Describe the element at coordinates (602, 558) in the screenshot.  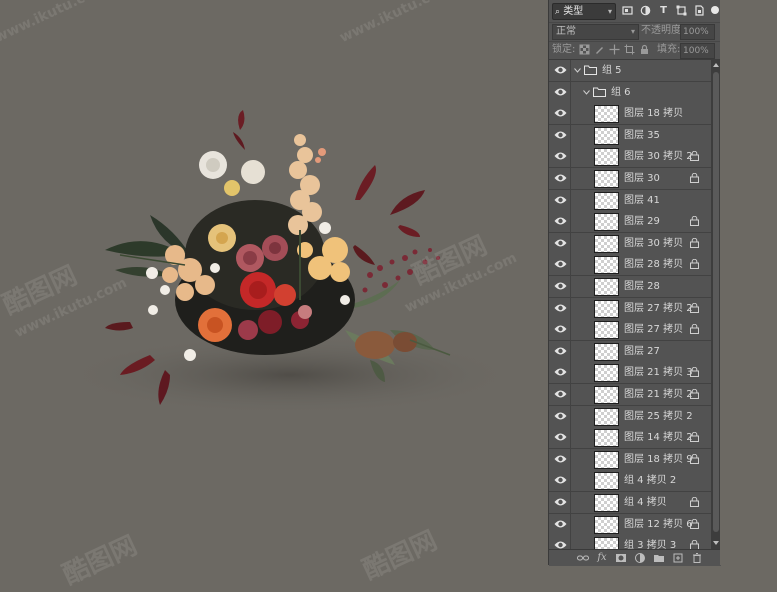
I see `layer-style-fx-icon: fx` at that location.